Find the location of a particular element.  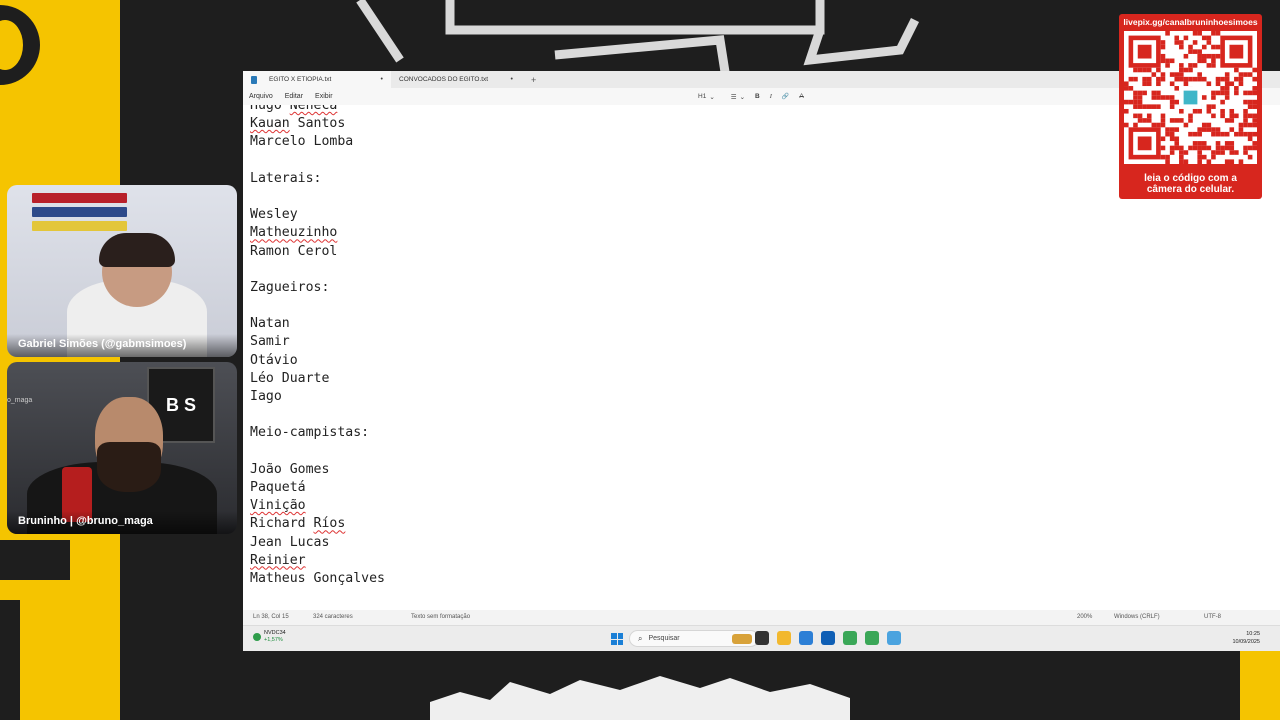

qr-caption: leia o código com a câmera do celular. is located at coordinates (1190, 184).